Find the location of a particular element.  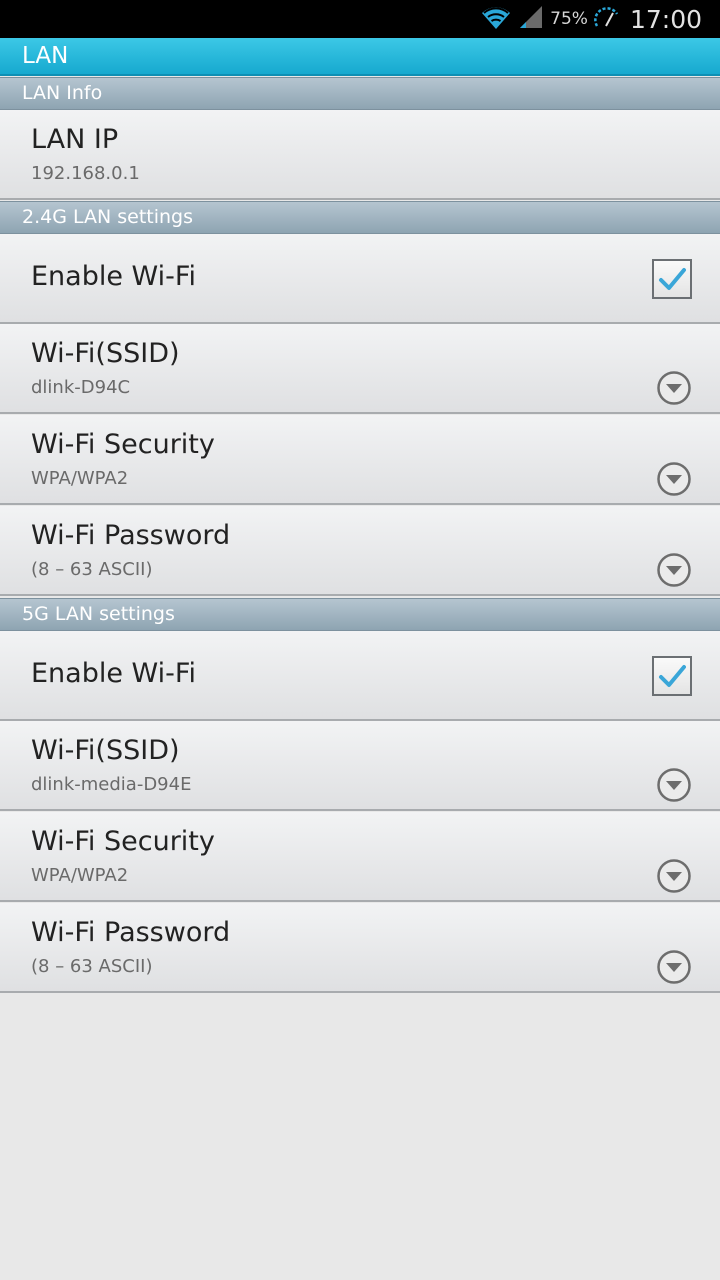

speed-meter-icon is located at coordinates (607, 19).